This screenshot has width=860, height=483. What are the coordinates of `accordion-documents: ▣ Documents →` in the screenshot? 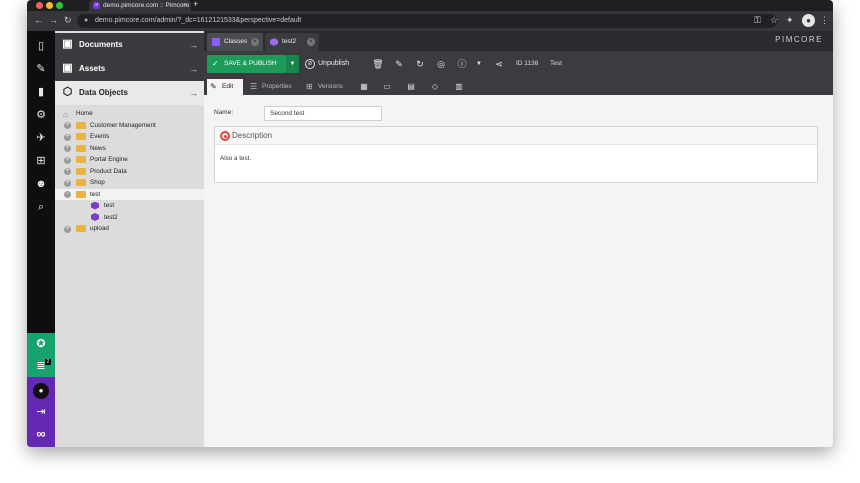 It's located at (129, 45).